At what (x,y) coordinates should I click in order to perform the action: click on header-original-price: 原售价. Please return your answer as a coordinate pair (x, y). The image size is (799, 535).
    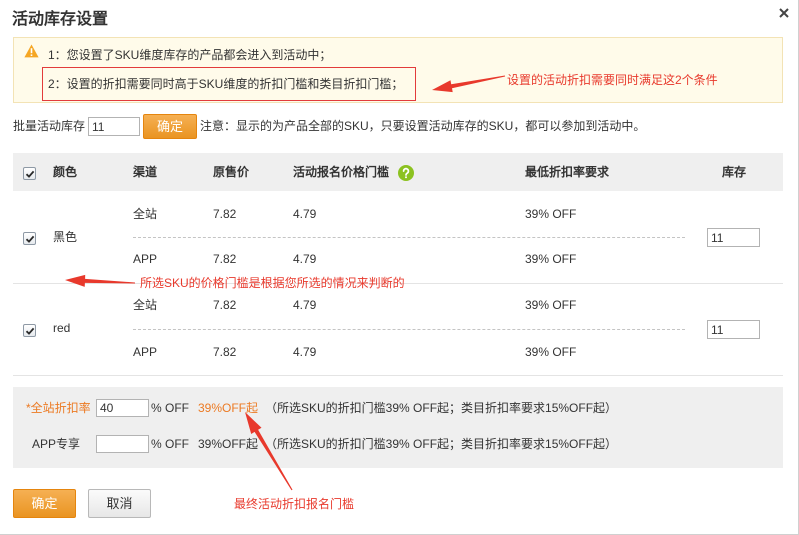
    Looking at the image, I should click on (231, 172).